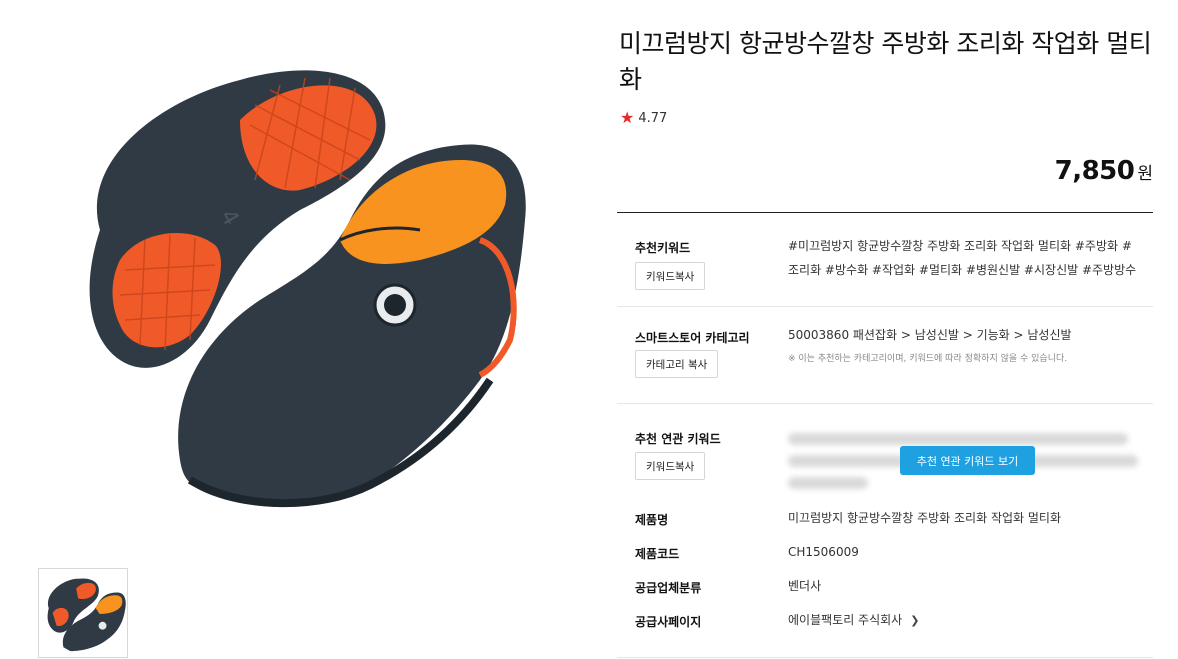 The height and width of the screenshot is (659, 1178). Describe the element at coordinates (924, 518) in the screenshot. I see `product-name-value: 미끄럼방지 항균방수깔창 주방화 조리화 작업화 멀티화` at that location.